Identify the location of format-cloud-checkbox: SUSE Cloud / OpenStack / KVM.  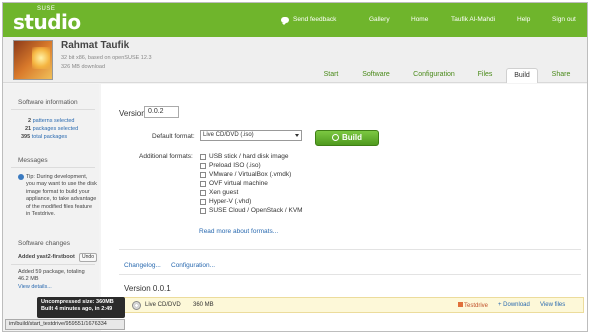
(251, 210).